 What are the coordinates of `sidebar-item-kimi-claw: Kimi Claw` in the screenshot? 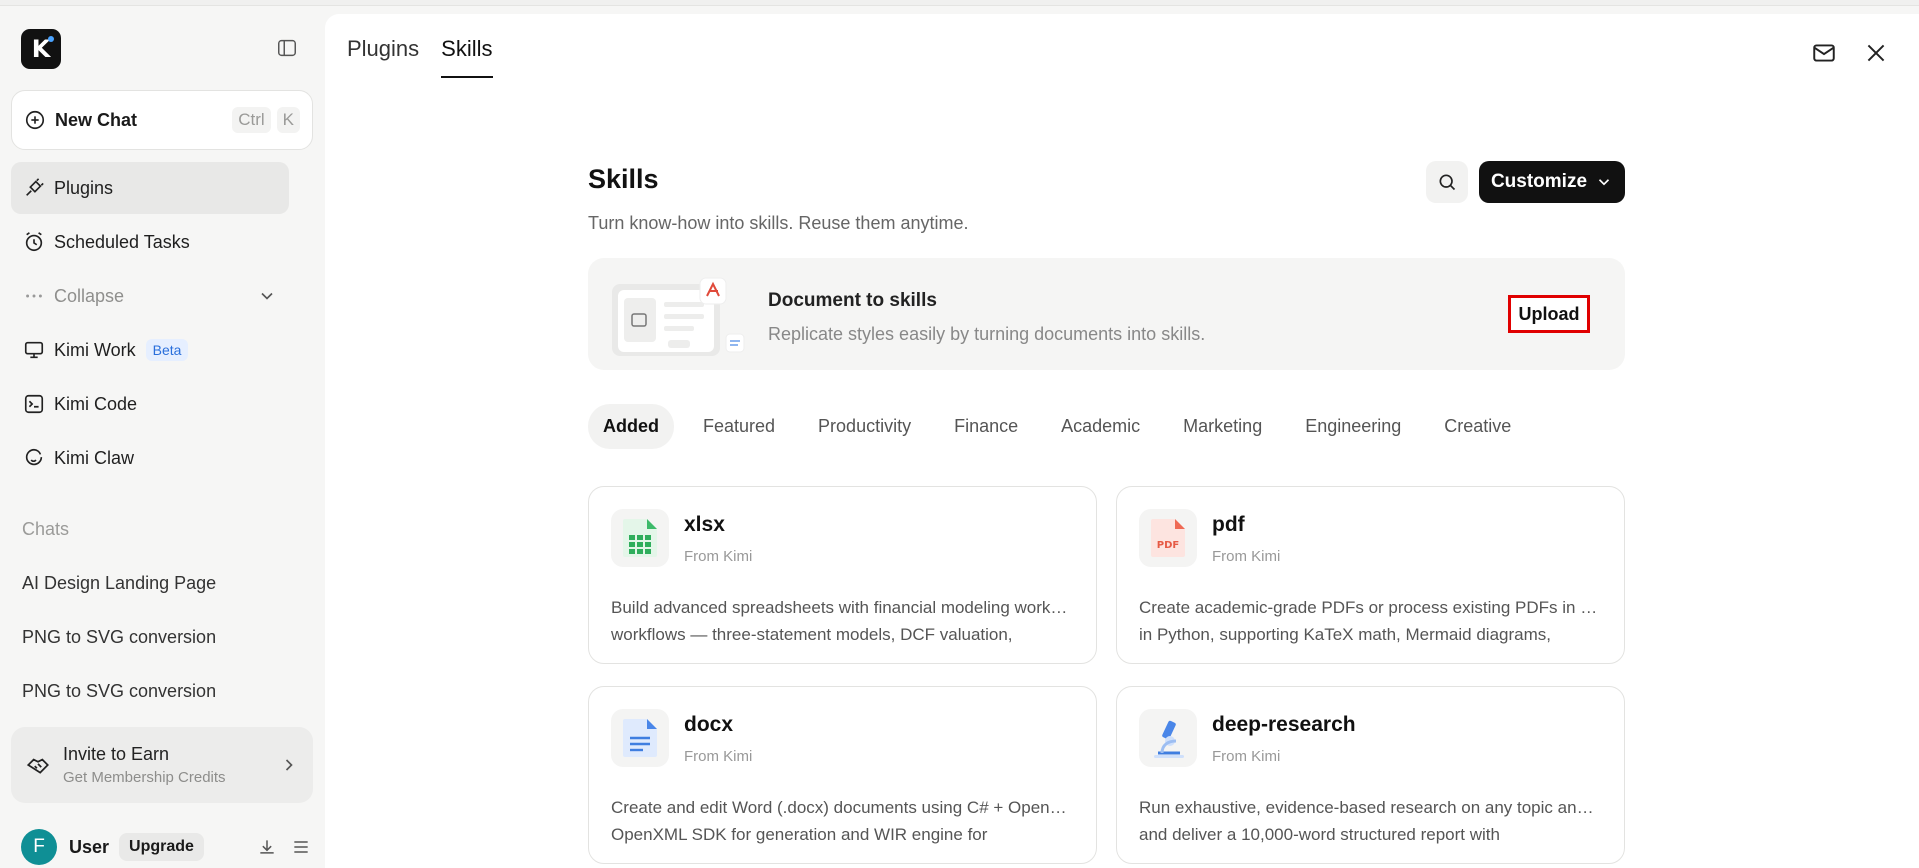 It's located at (150, 458).